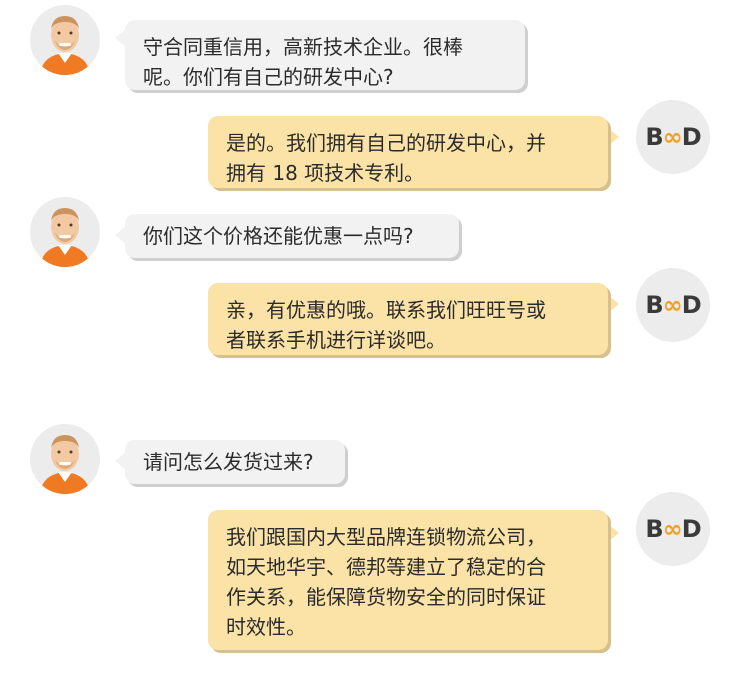  I want to click on chat-bubble: 守合同重信用，高新技术企业。很棒 呢。你们有自己的研发中心?, so click(325, 55).